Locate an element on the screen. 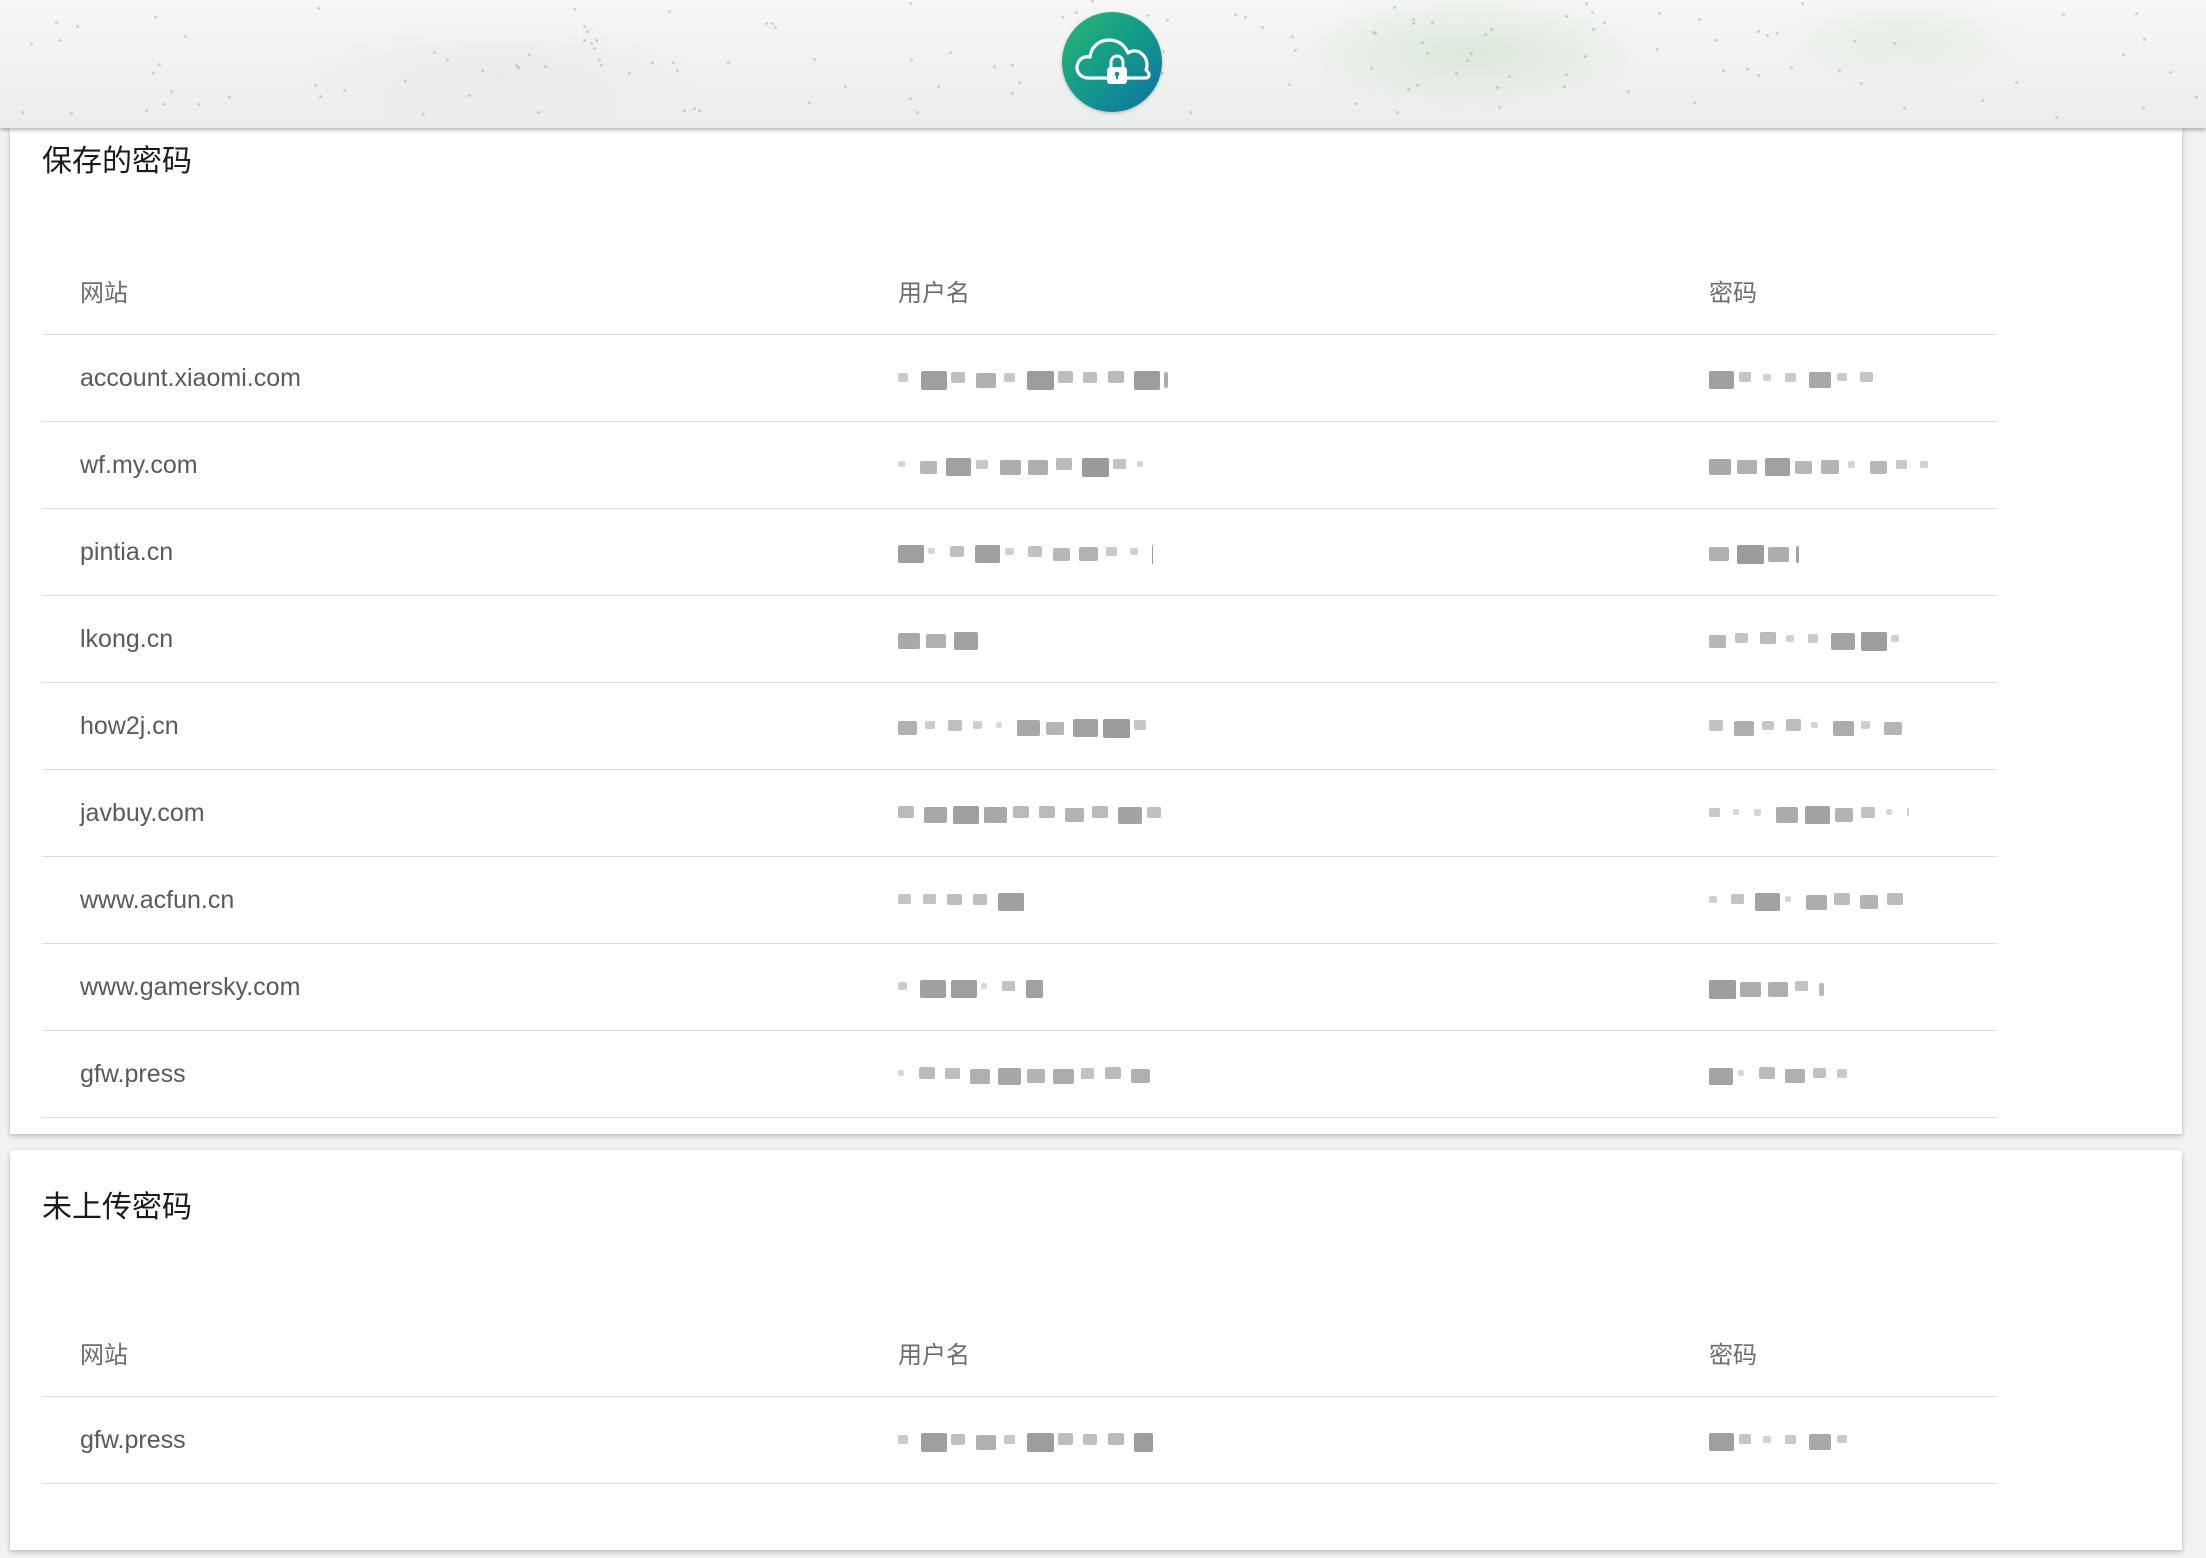  table-row: account.xiaomi.com is located at coordinates (1019, 378).